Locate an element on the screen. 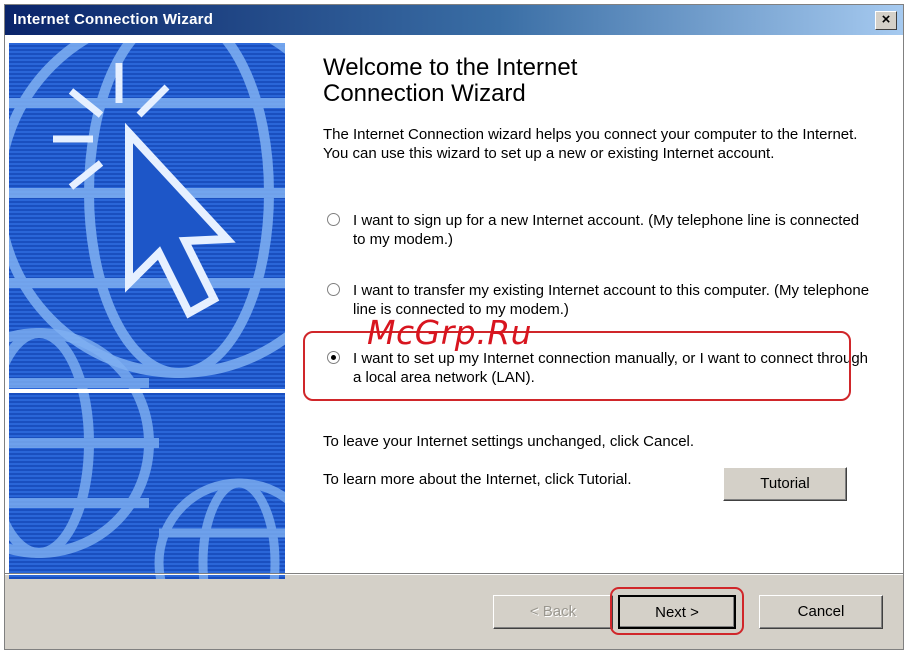 The image size is (910, 656). next-button-highlight is located at coordinates (677, 611).